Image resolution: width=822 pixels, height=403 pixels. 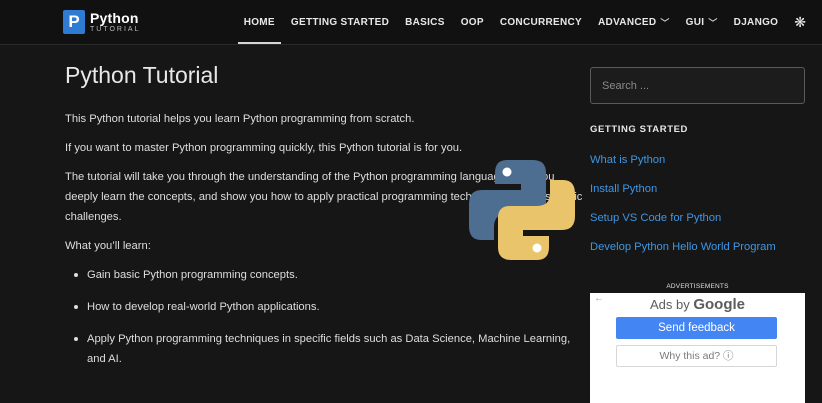 I want to click on nav-item-getting-started: GETTING STARTED, so click(x=340, y=22).